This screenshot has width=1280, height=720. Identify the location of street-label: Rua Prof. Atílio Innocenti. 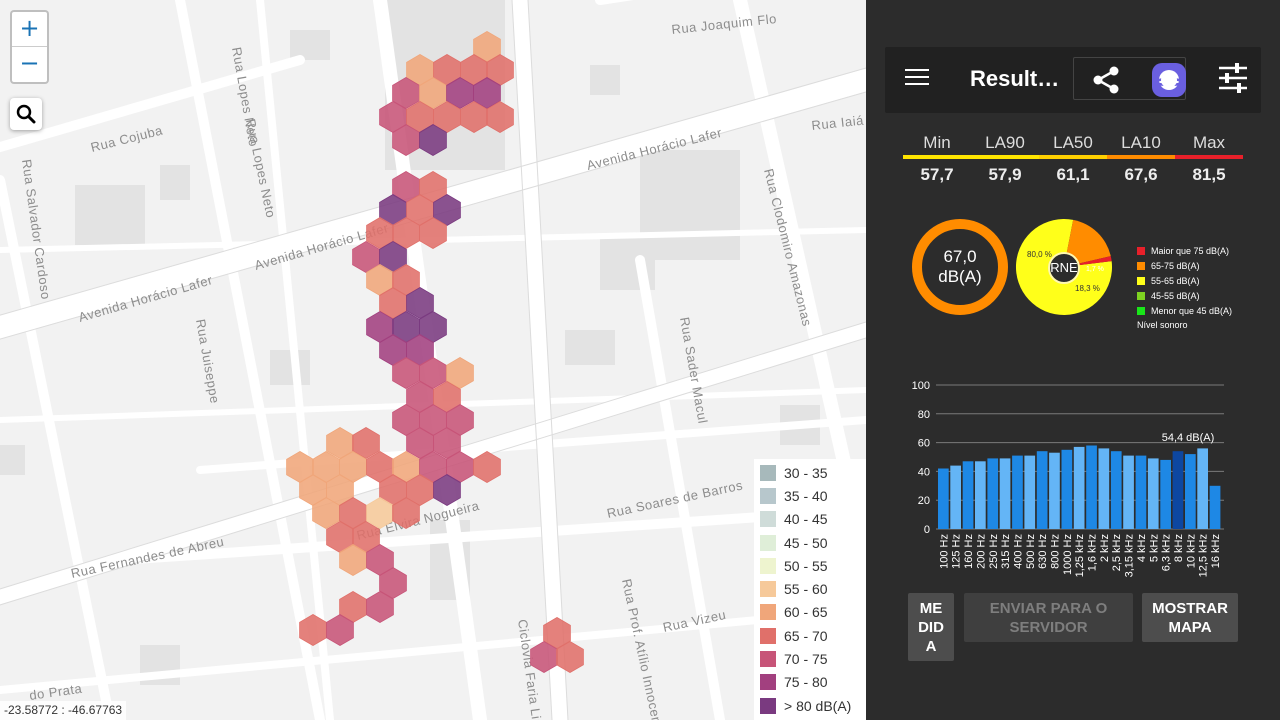
(642, 649).